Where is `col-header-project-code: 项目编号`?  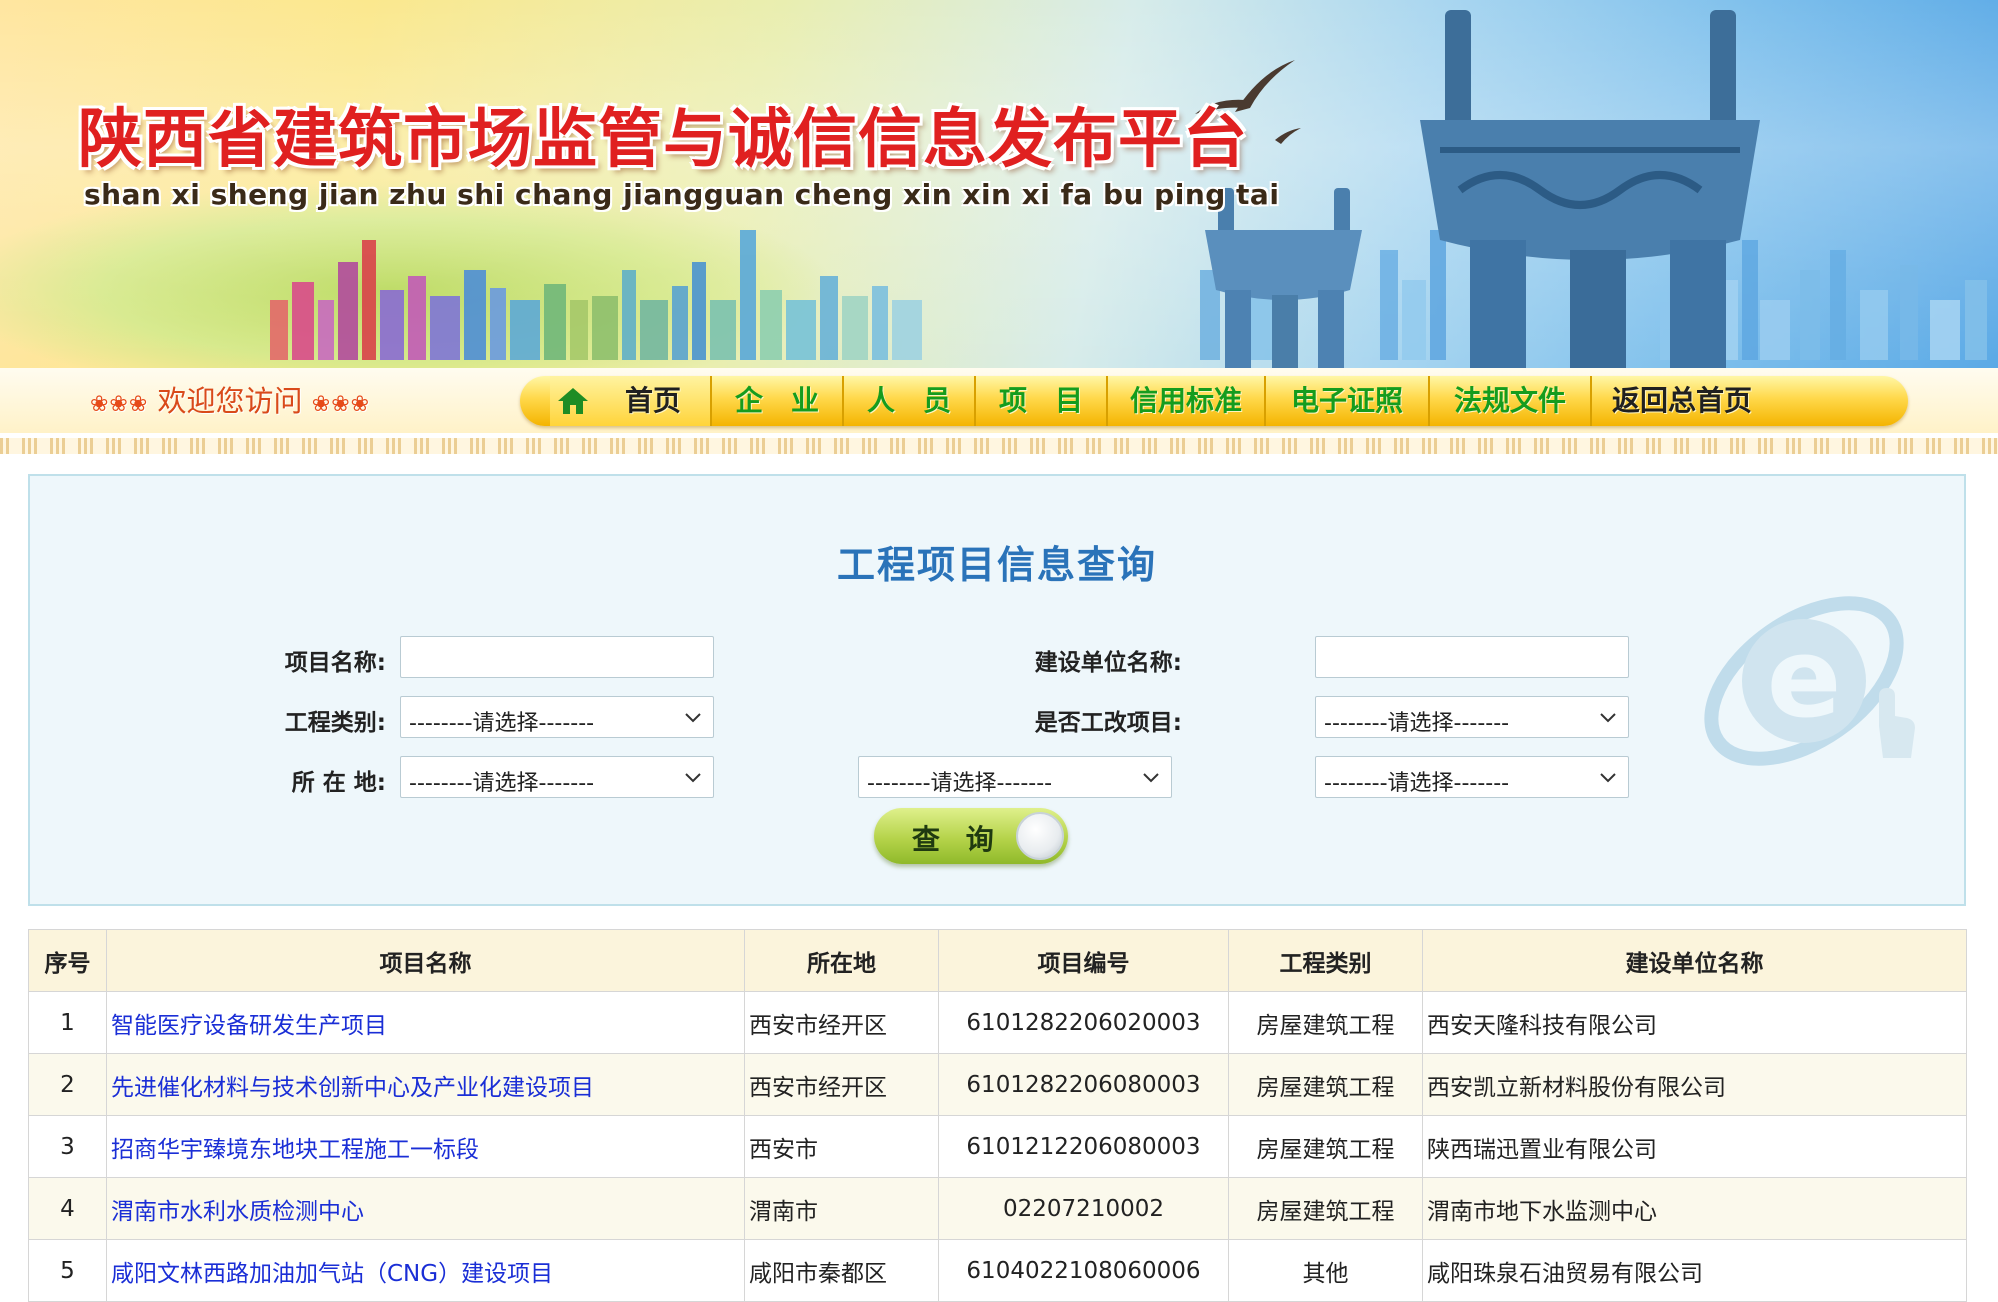
col-header-project-code: 项目编号 is located at coordinates (1083, 960).